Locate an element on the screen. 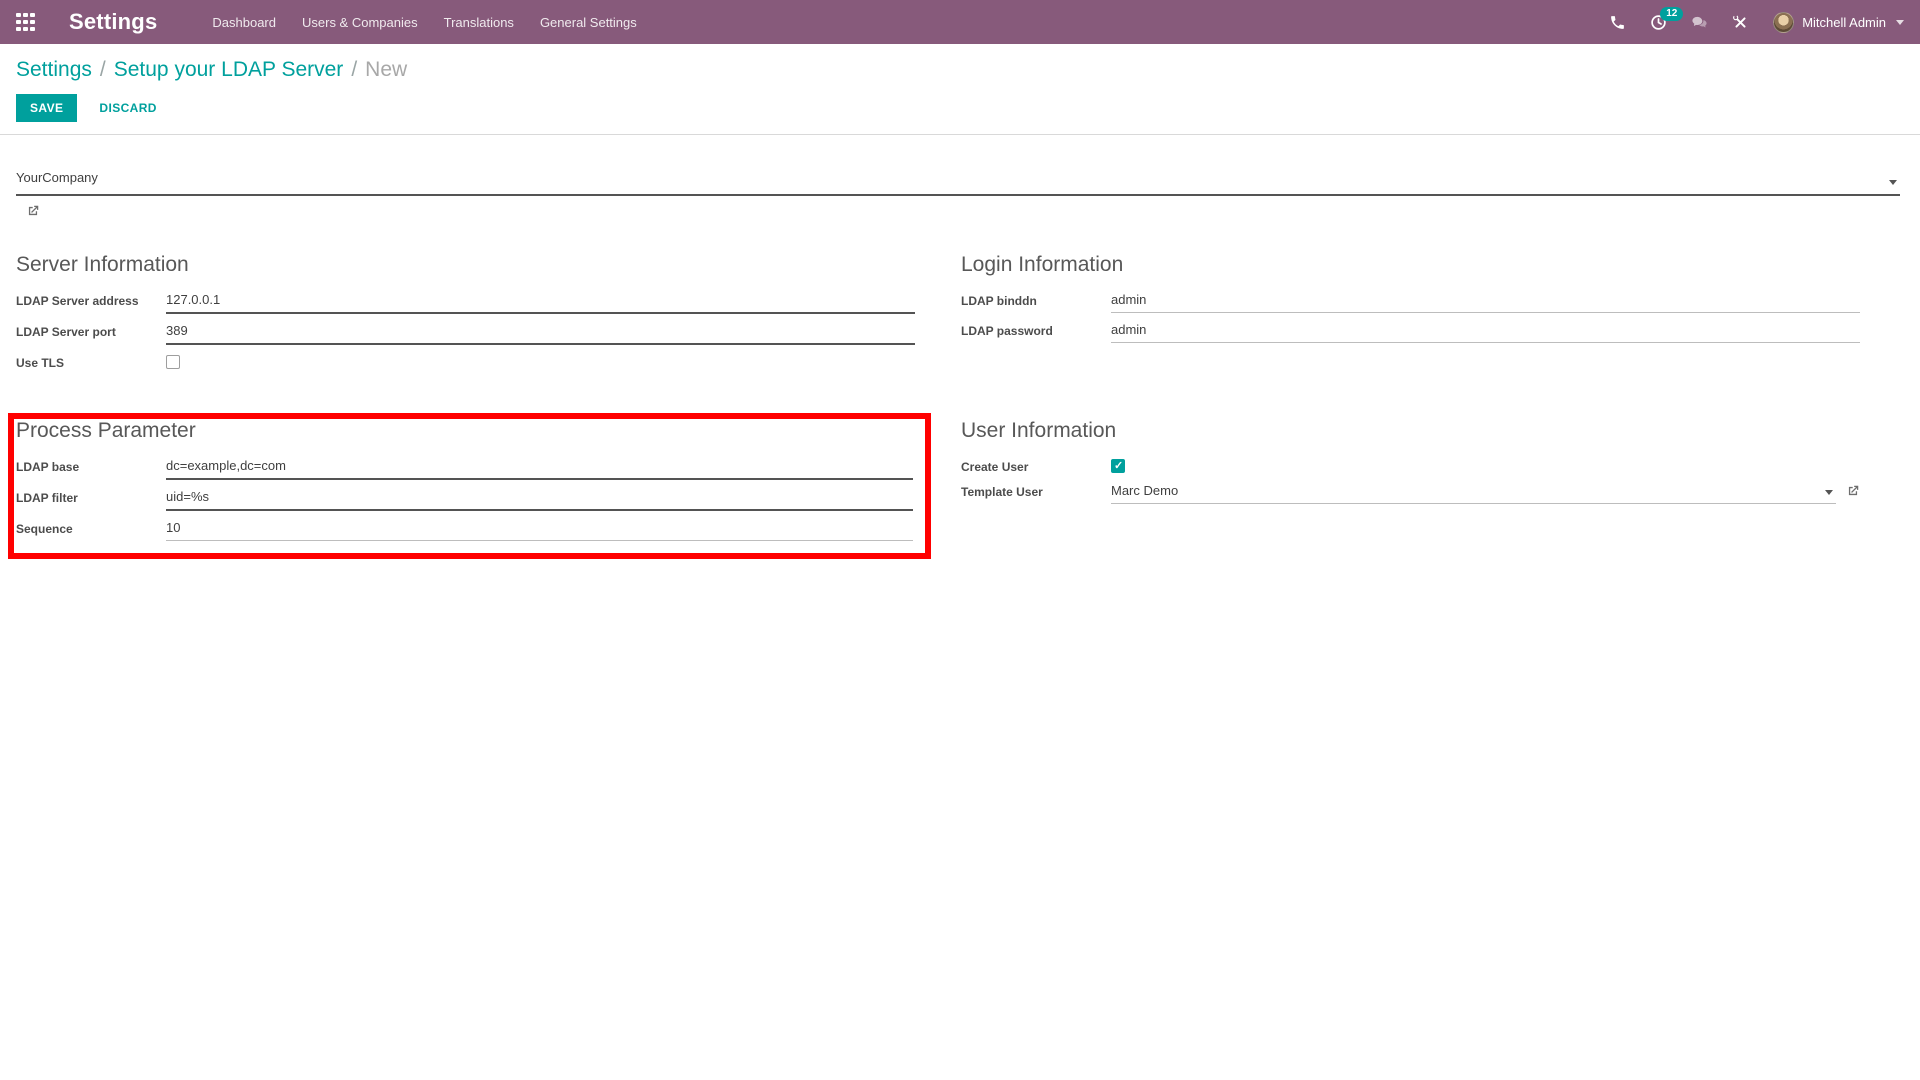 The image size is (1920, 1080). field-row-ldap-base: LDAP base dc=example,dc=com is located at coordinates (464, 468).